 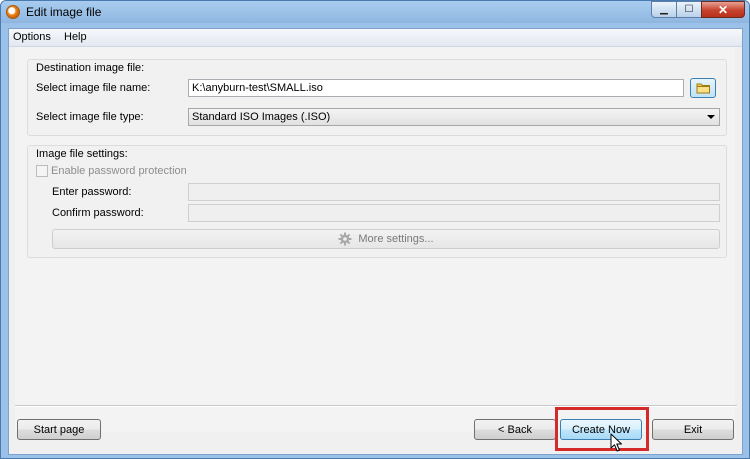 I want to click on exit-label: Exit, so click(x=693, y=429).